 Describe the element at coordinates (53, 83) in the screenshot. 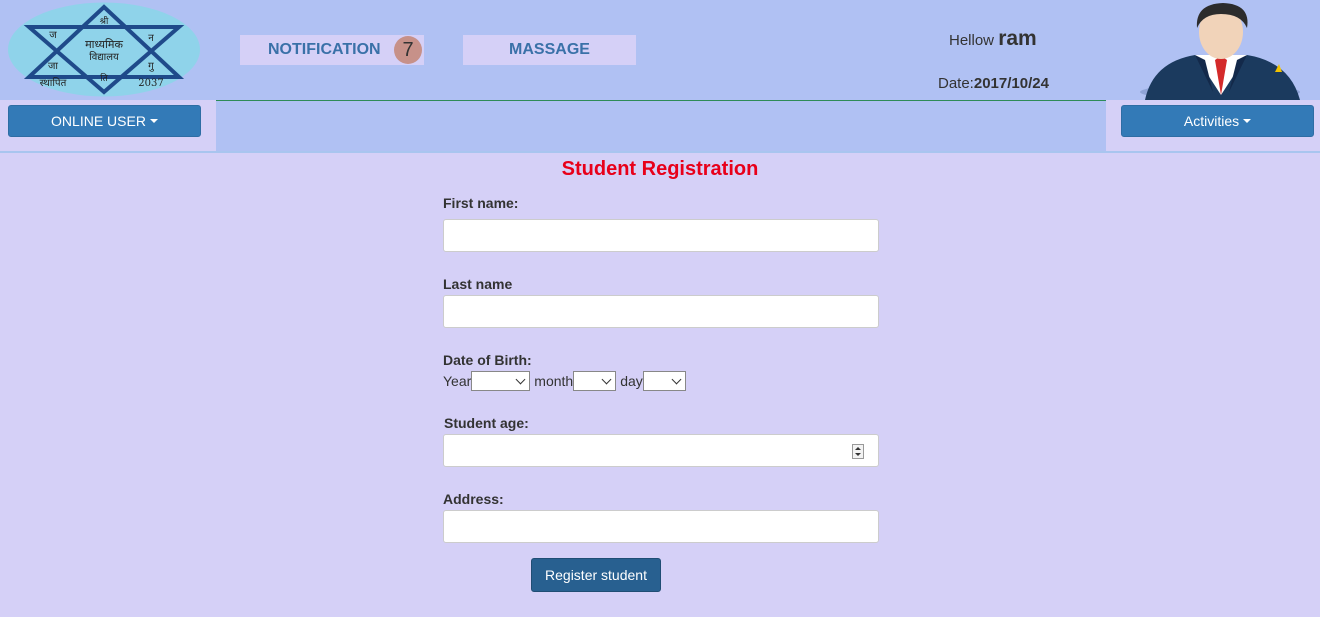

I see `svg-text: स्थापित` at that location.